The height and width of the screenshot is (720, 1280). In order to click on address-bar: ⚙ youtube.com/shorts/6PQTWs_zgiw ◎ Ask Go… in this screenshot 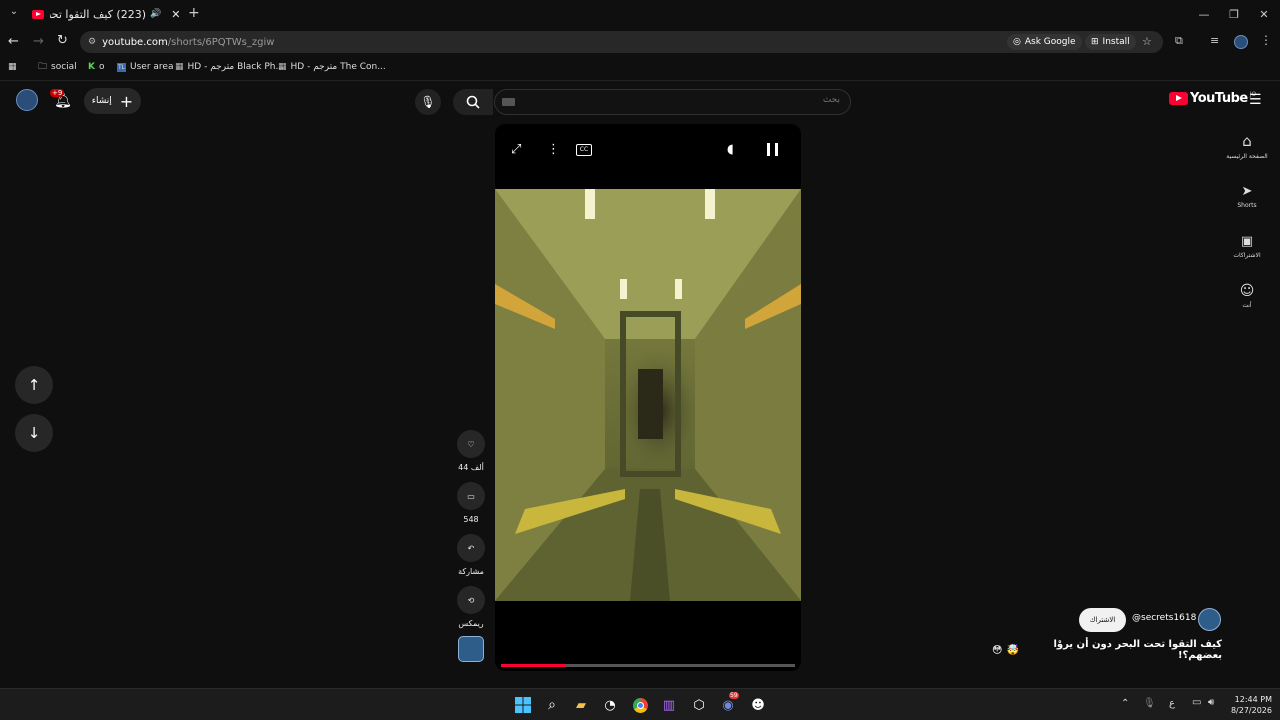, I will do `click(621, 42)`.